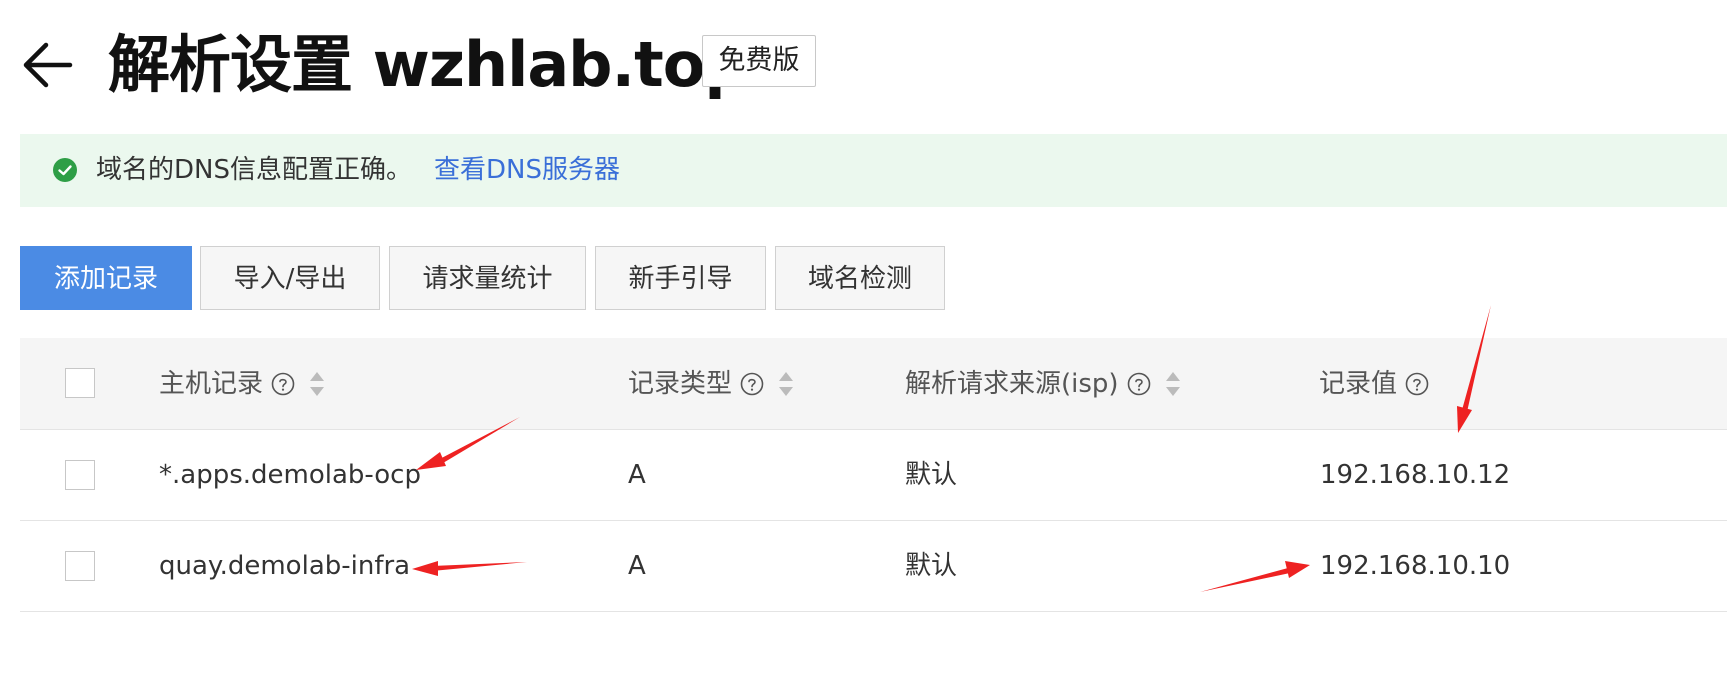 The height and width of the screenshot is (683, 1727). I want to click on value-cell: 192.168.10.12, so click(1415, 475).